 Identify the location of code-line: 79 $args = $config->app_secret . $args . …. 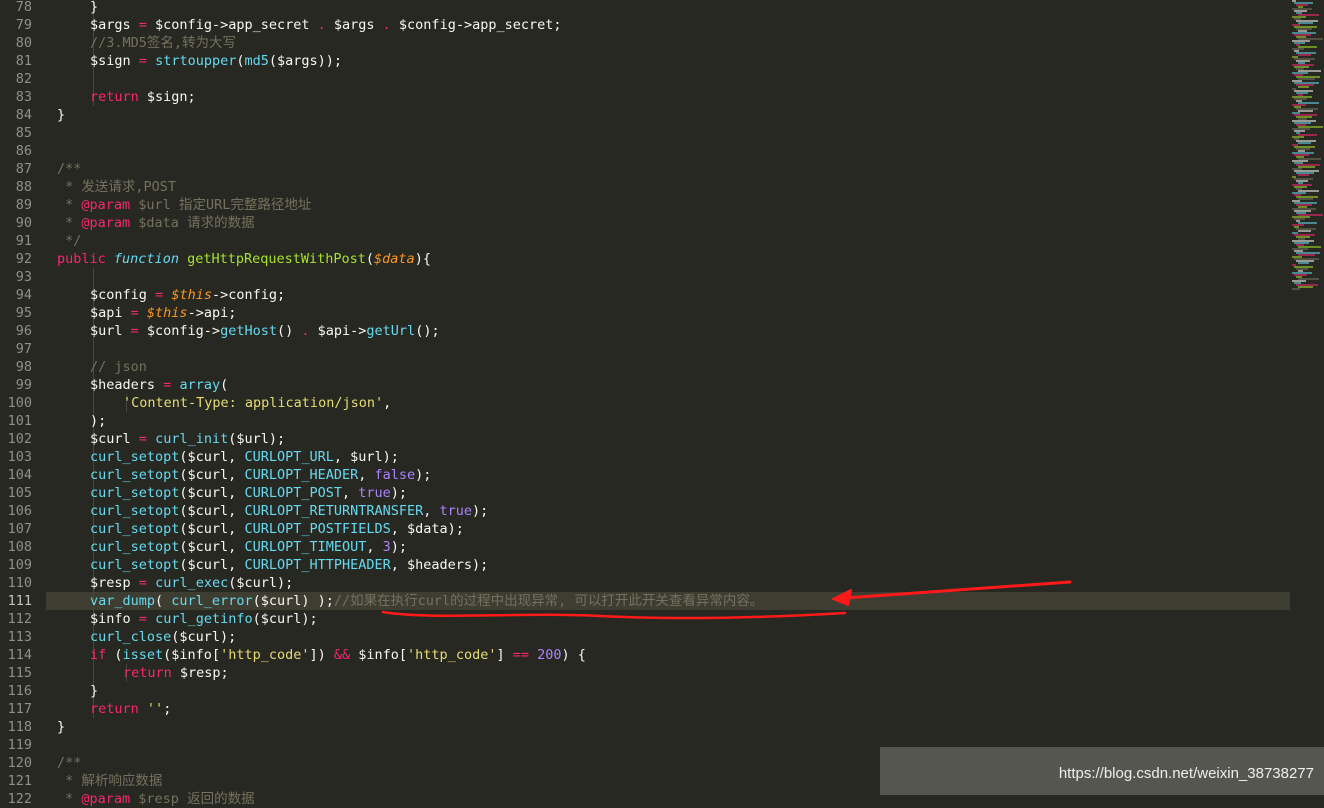
(645, 25).